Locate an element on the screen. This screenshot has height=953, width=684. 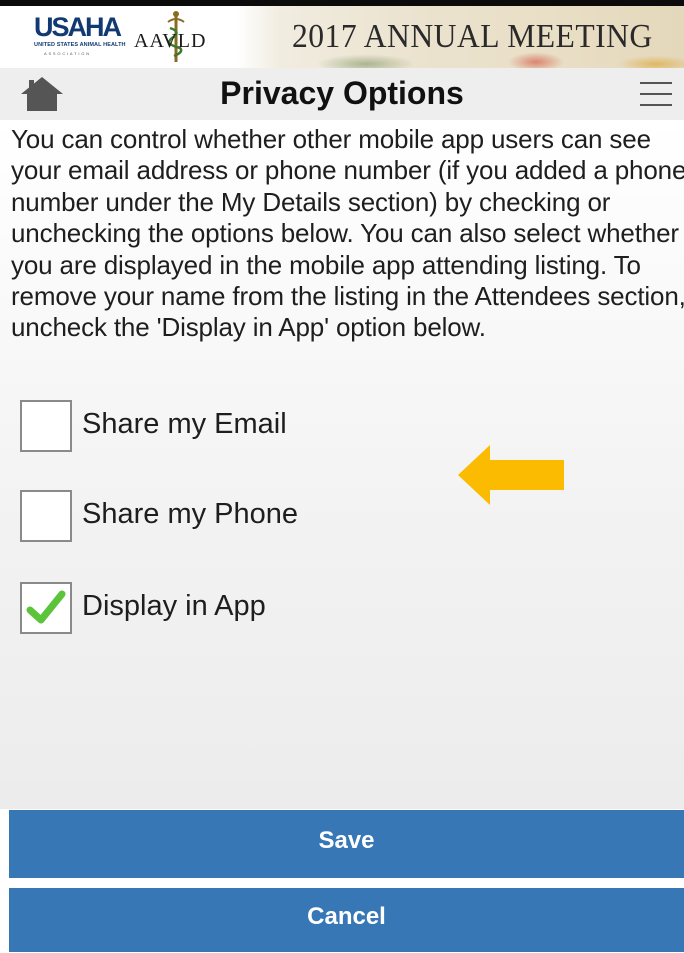
cancel-button: Cancel is located at coordinates (346, 920).